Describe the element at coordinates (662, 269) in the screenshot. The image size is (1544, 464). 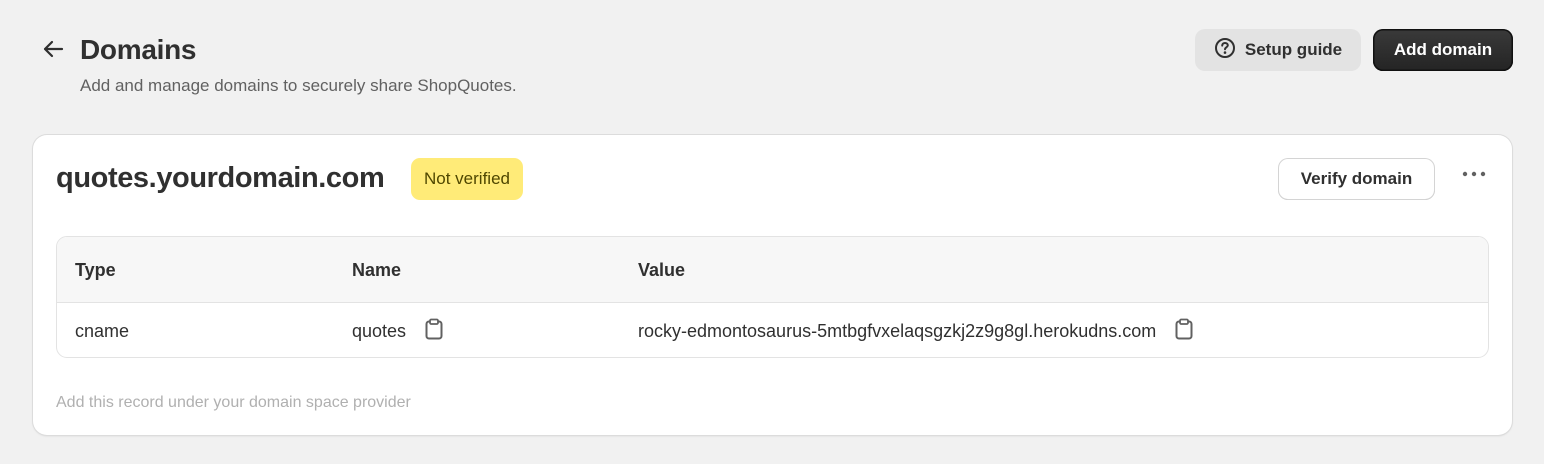
I see `column-header-value: Value` at that location.